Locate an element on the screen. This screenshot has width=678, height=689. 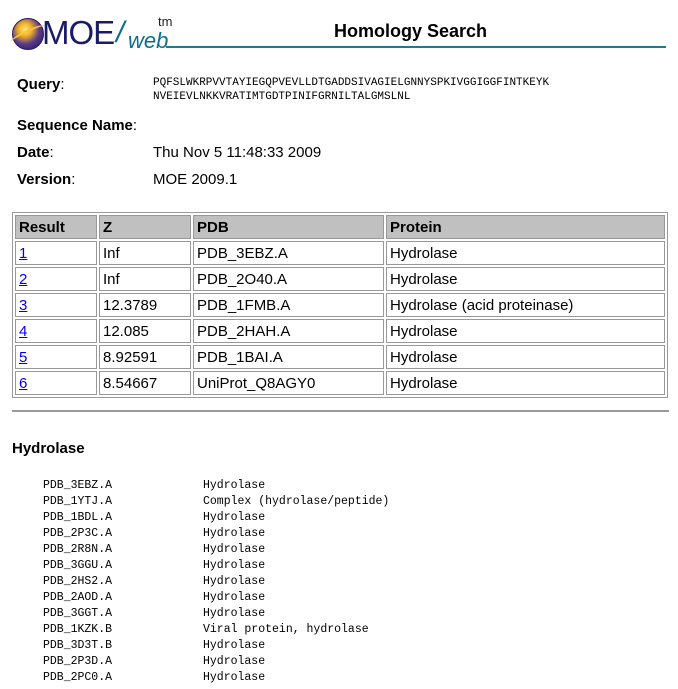
table-row: 5 8.92591 PDB_1BAI.A Hydrolase is located at coordinates (340, 357).